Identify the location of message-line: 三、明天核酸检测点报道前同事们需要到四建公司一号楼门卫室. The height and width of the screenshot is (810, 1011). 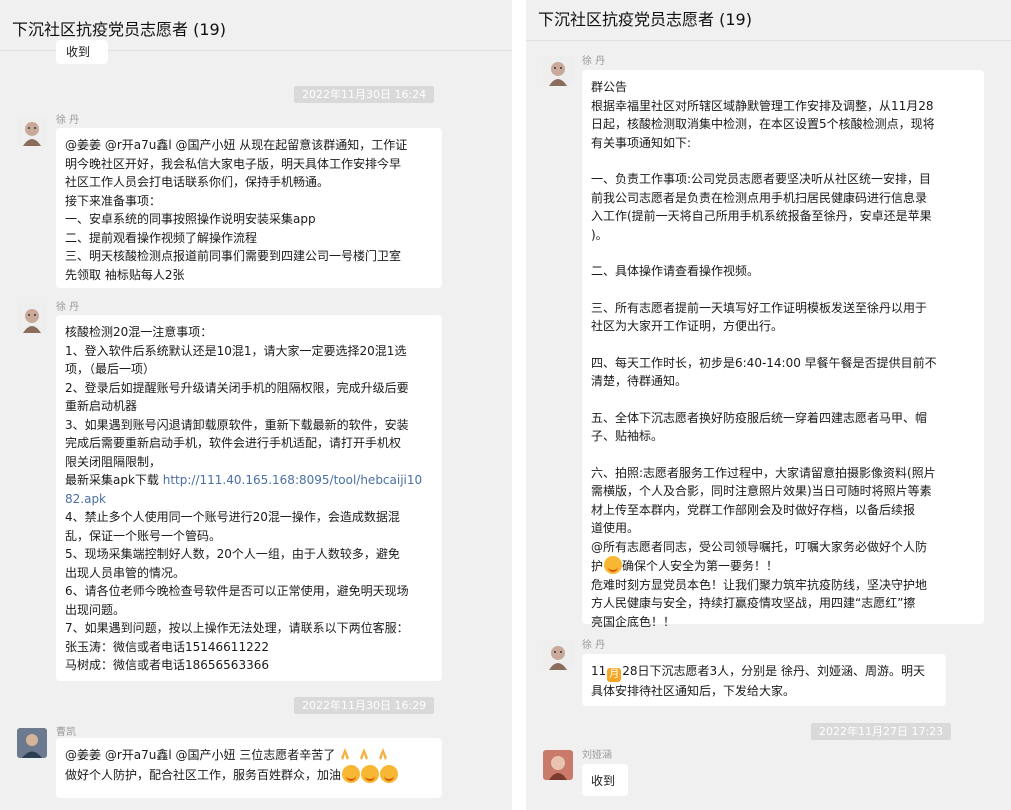
(233, 256).